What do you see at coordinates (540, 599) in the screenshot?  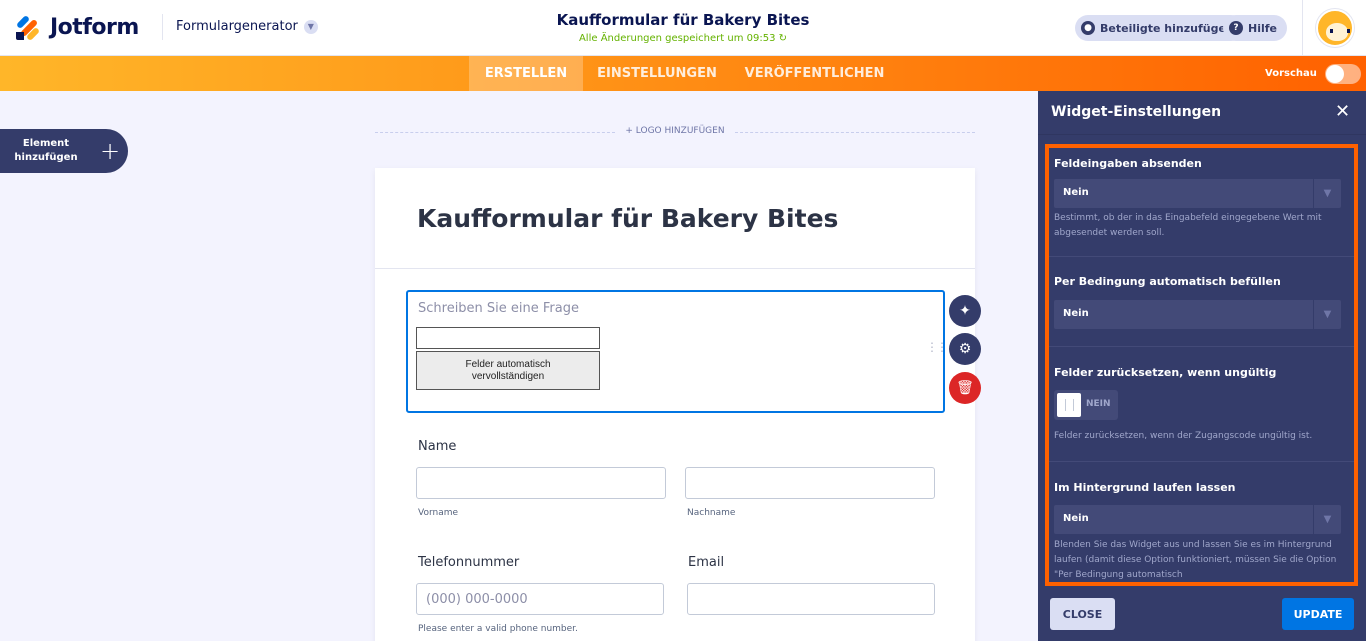 I see `phone-input: (000) 000-0000` at bounding box center [540, 599].